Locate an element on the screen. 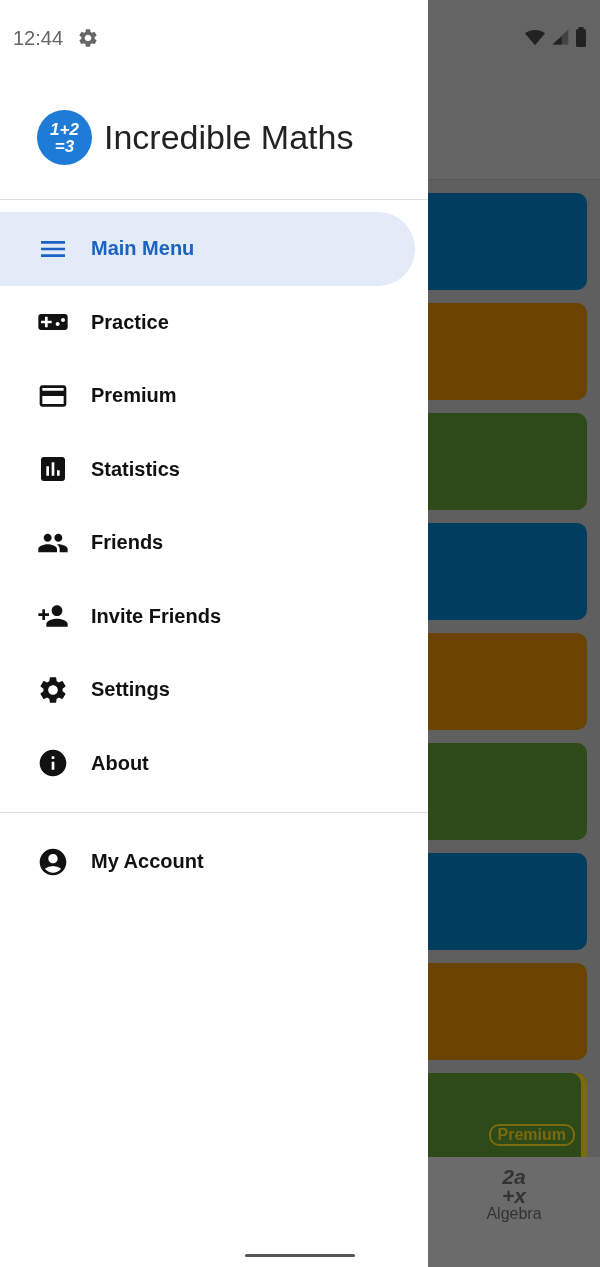 The height and width of the screenshot is (1267, 600). app-logo: 1+2 =3 is located at coordinates (64, 137).